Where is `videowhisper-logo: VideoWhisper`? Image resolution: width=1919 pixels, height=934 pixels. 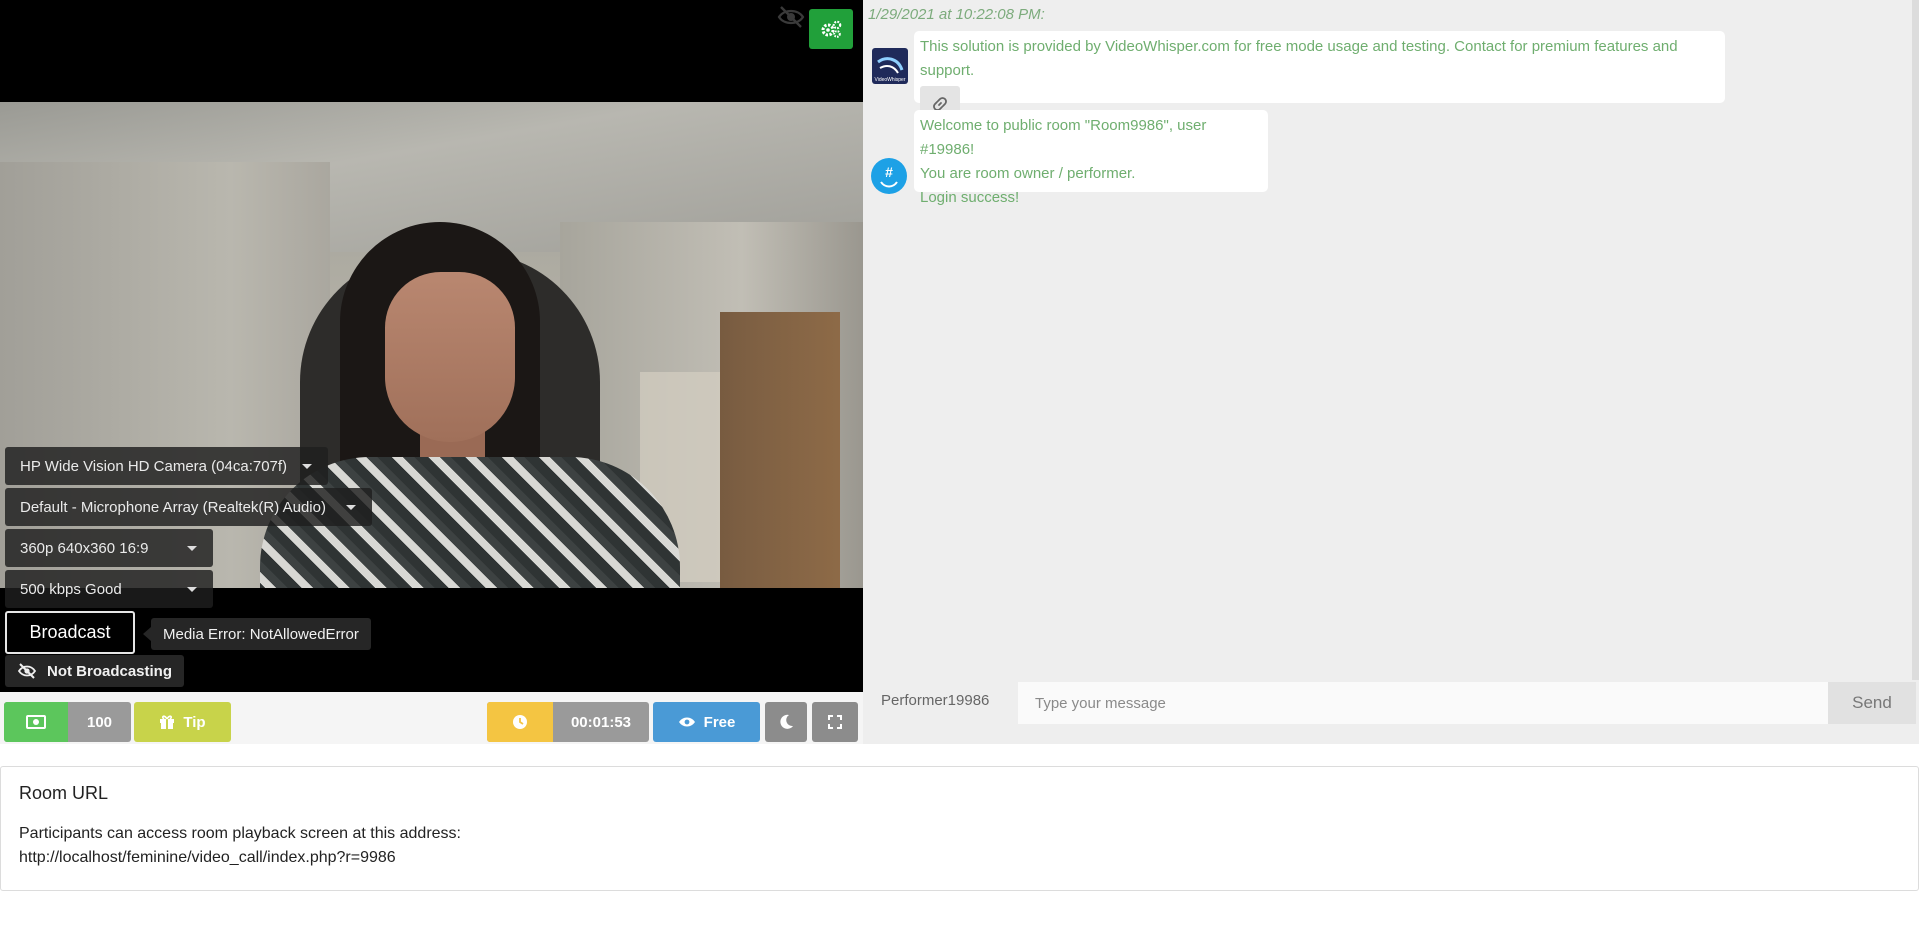 videowhisper-logo: VideoWhisper is located at coordinates (890, 66).